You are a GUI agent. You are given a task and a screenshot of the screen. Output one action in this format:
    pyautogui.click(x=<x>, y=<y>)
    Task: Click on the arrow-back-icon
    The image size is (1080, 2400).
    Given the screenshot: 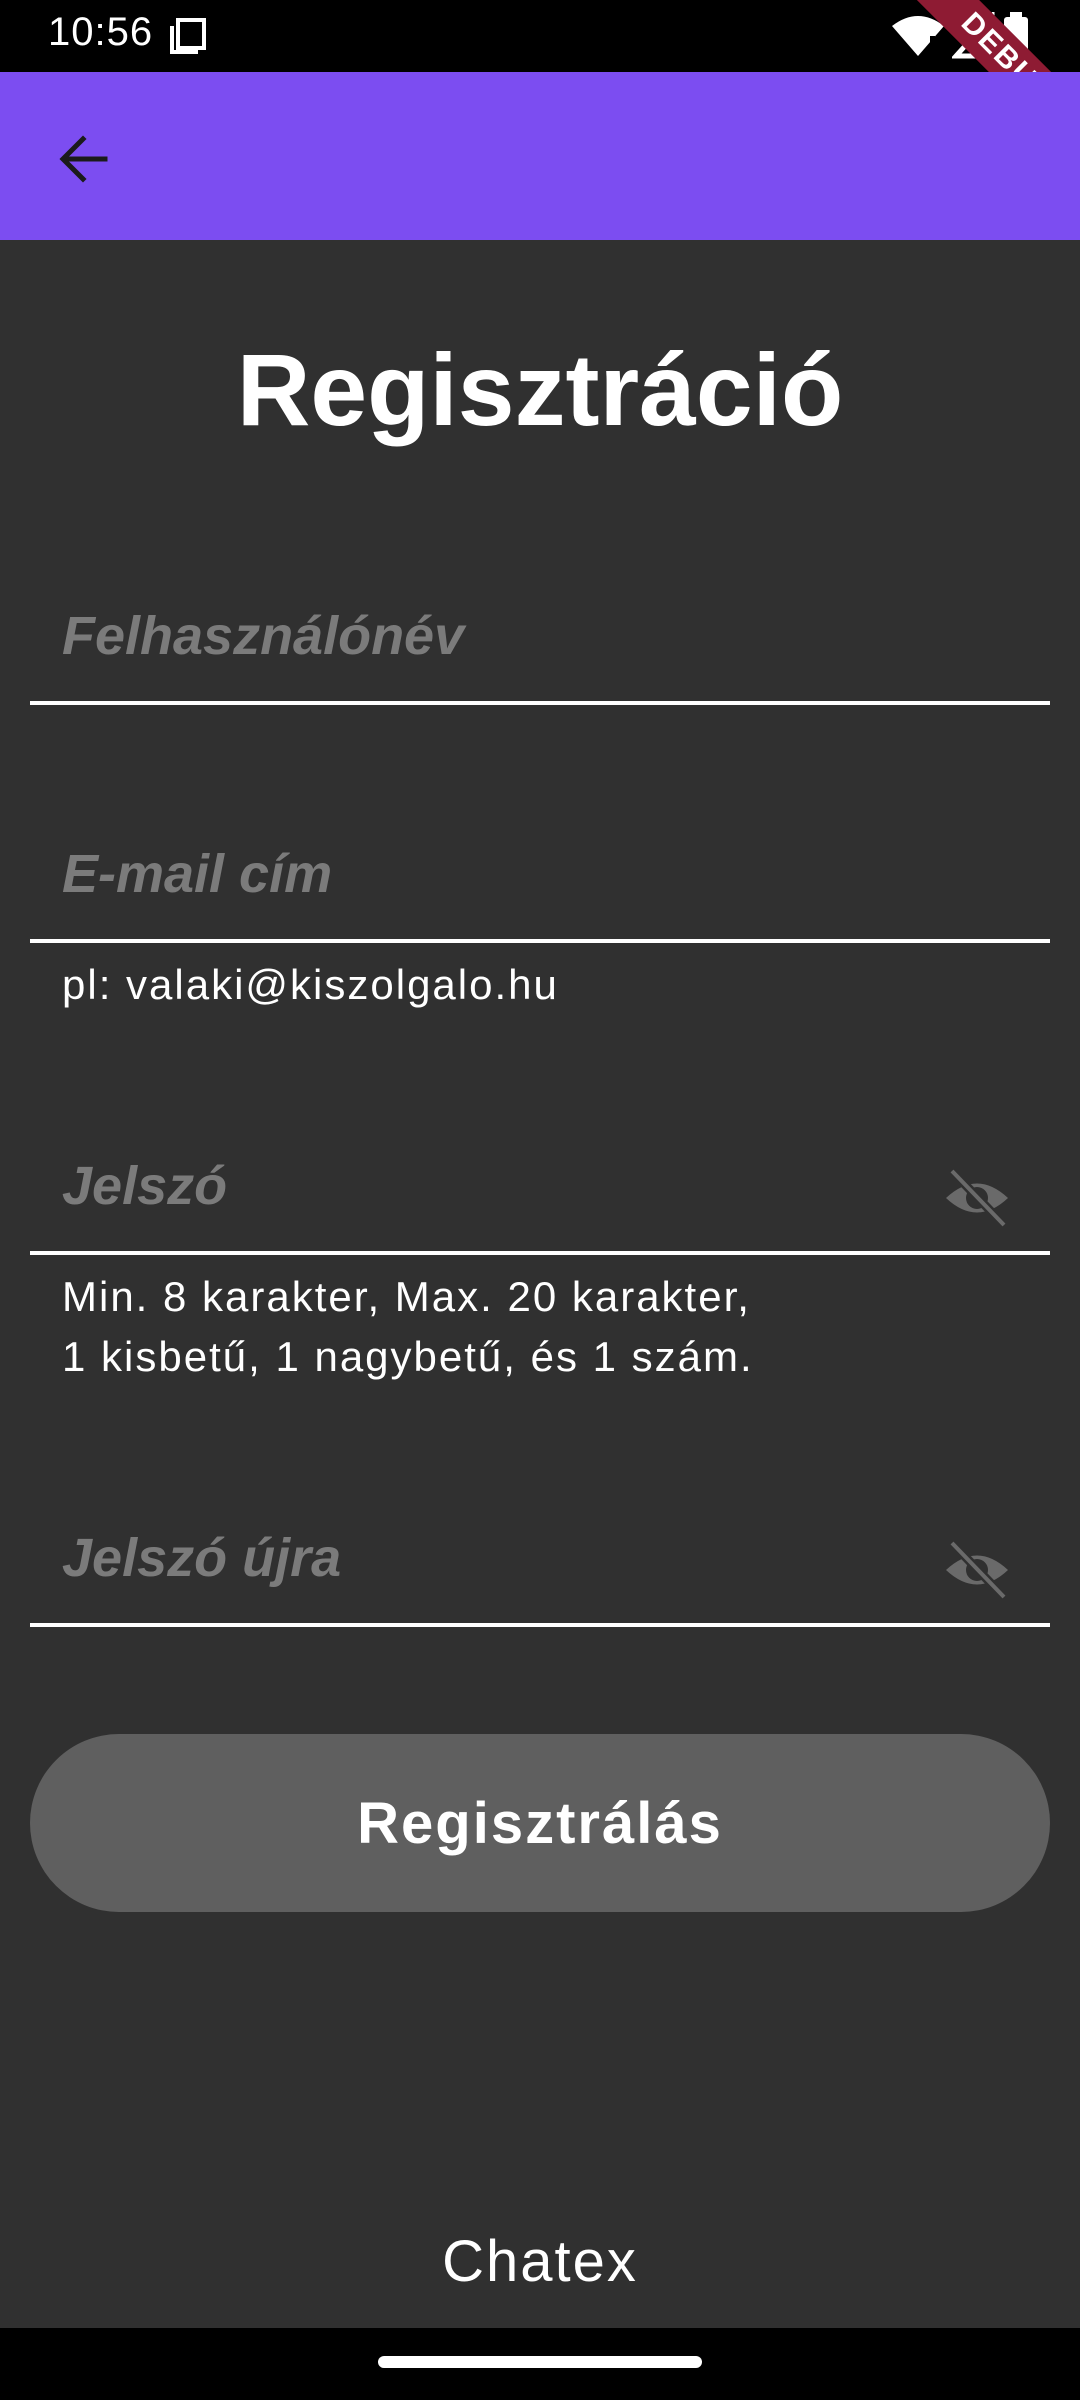 What is the action you would take?
    pyautogui.click(x=83, y=159)
    